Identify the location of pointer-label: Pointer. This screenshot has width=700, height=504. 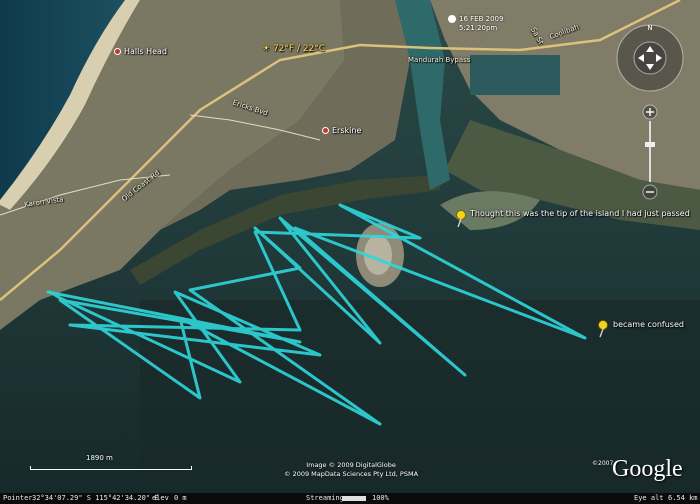
(18, 498).